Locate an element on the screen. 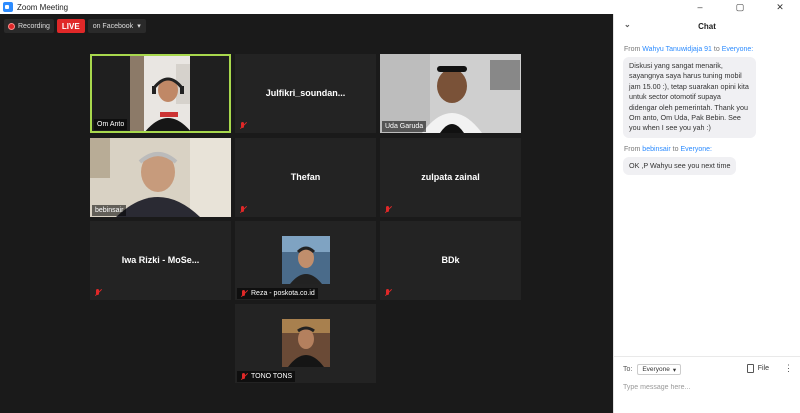 The image size is (800, 413). live-badge: LIVE is located at coordinates (70, 26).